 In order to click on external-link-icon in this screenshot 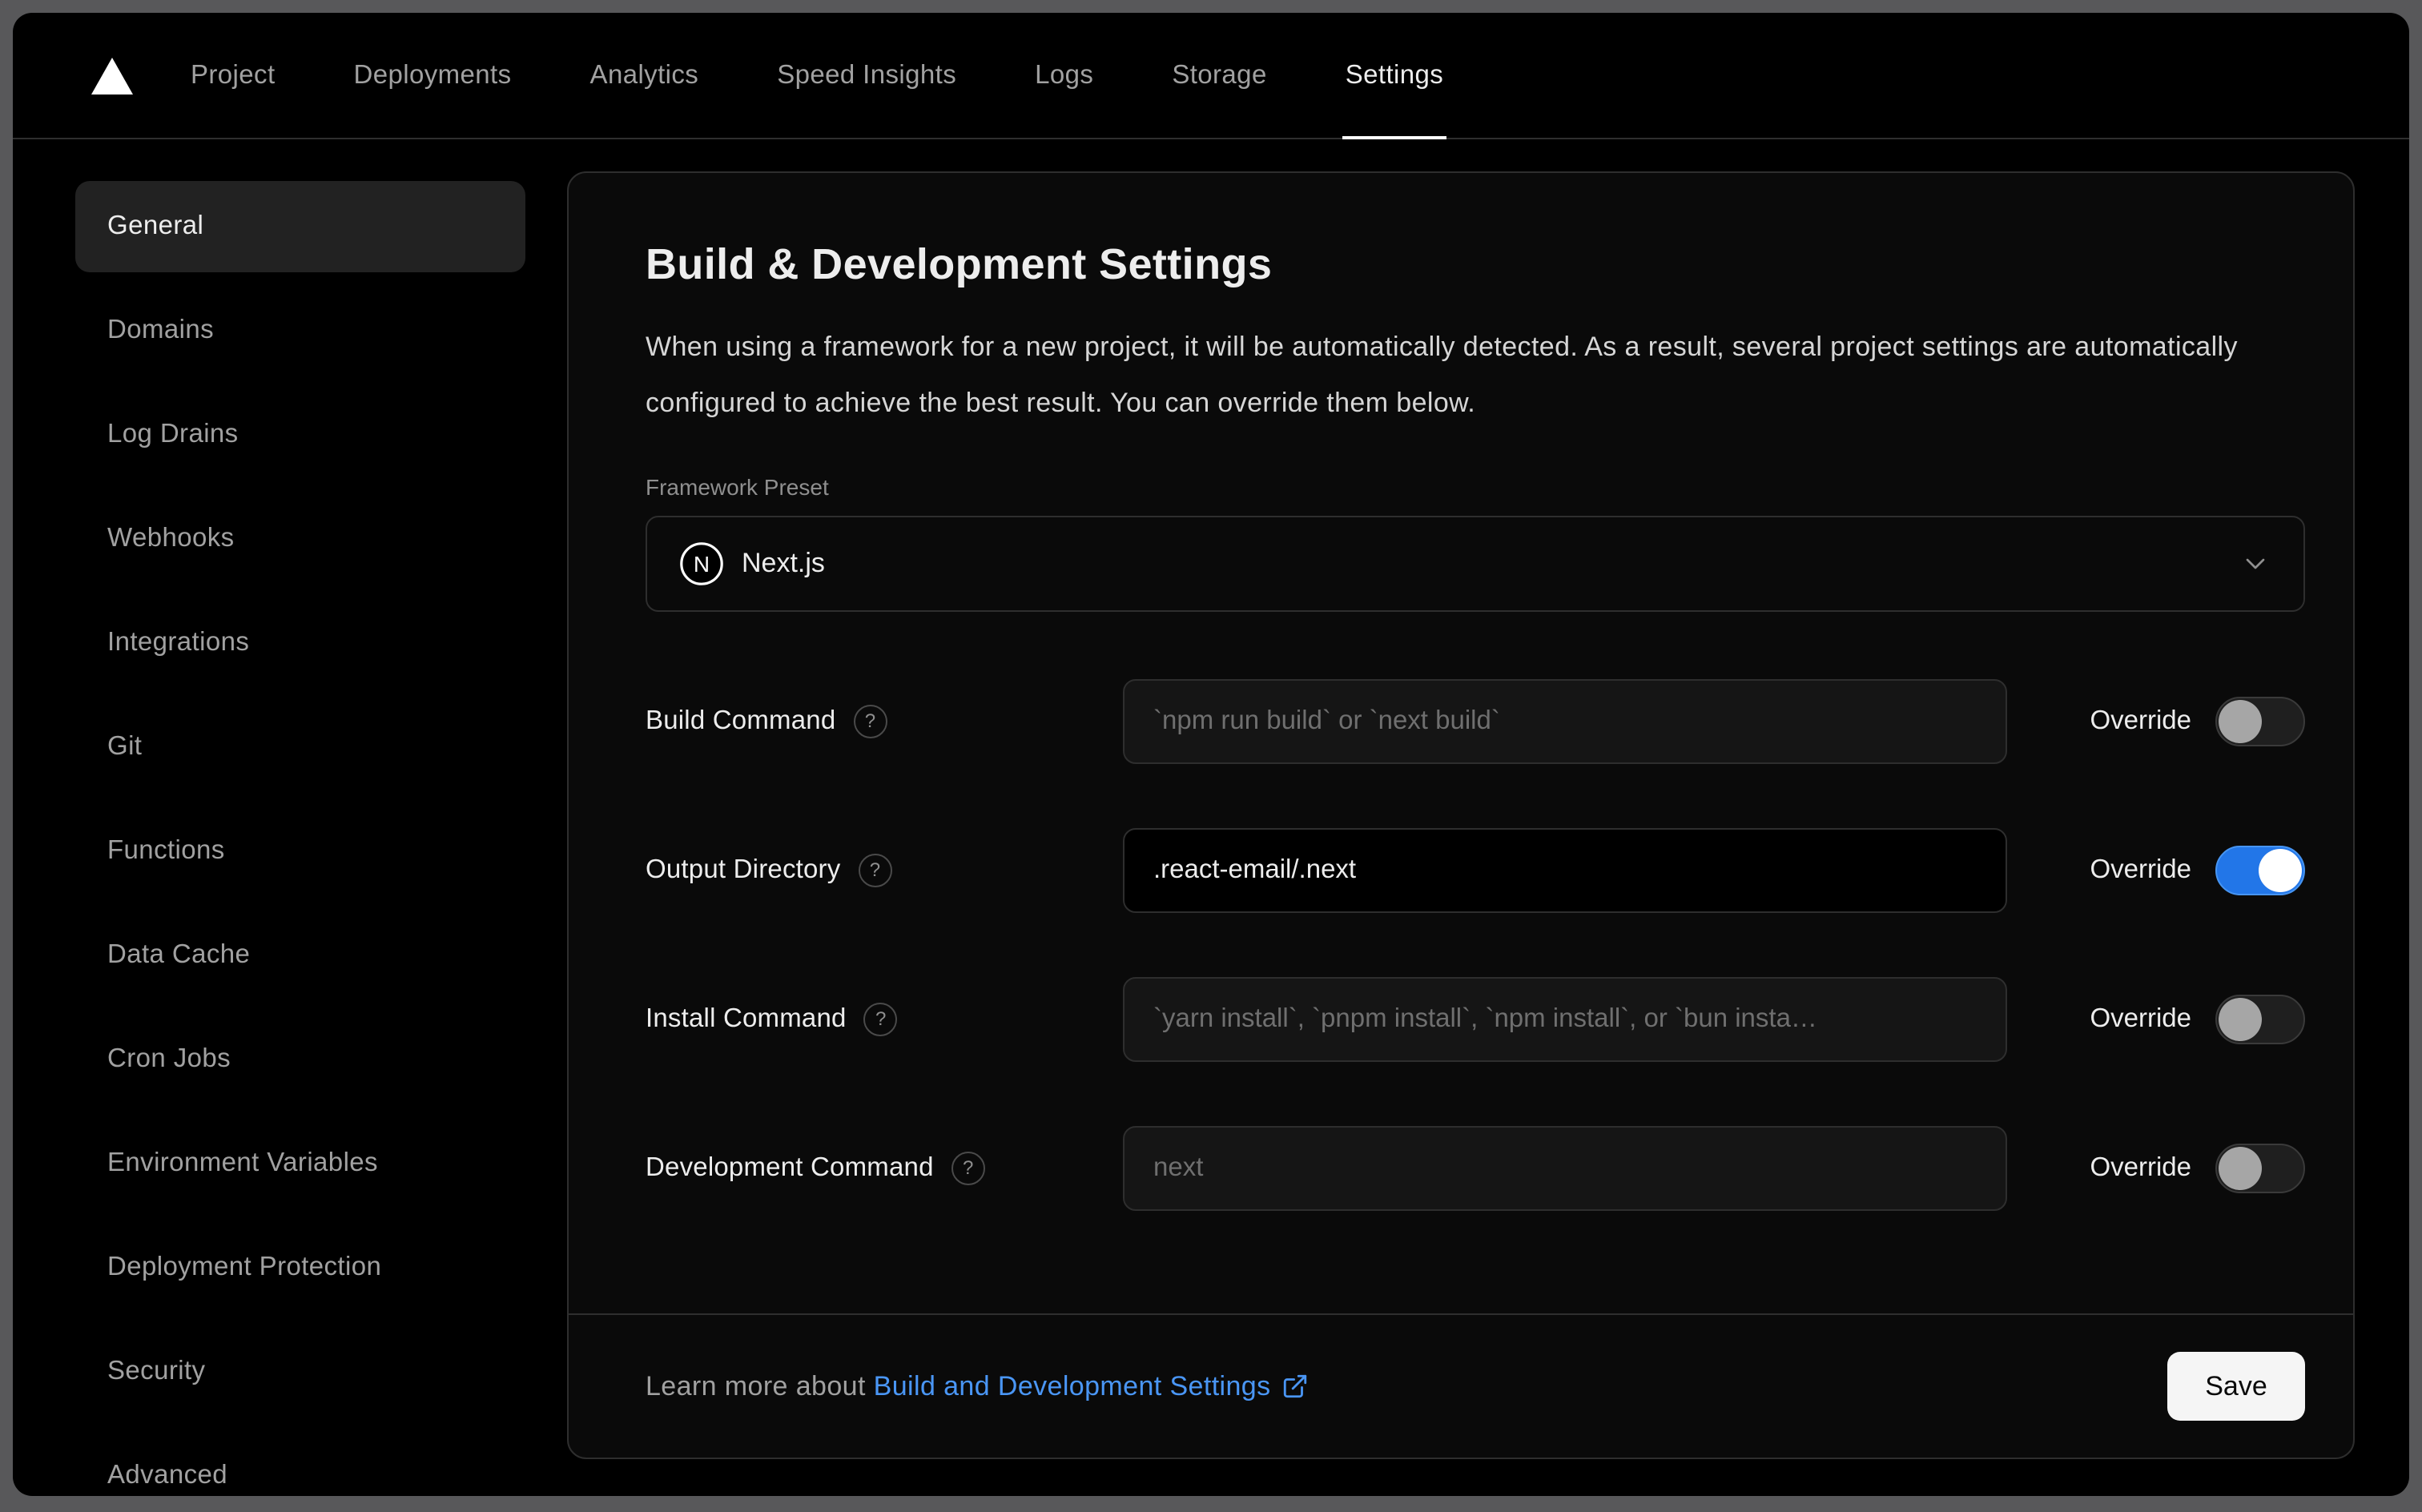, I will do `click(1296, 1386)`.